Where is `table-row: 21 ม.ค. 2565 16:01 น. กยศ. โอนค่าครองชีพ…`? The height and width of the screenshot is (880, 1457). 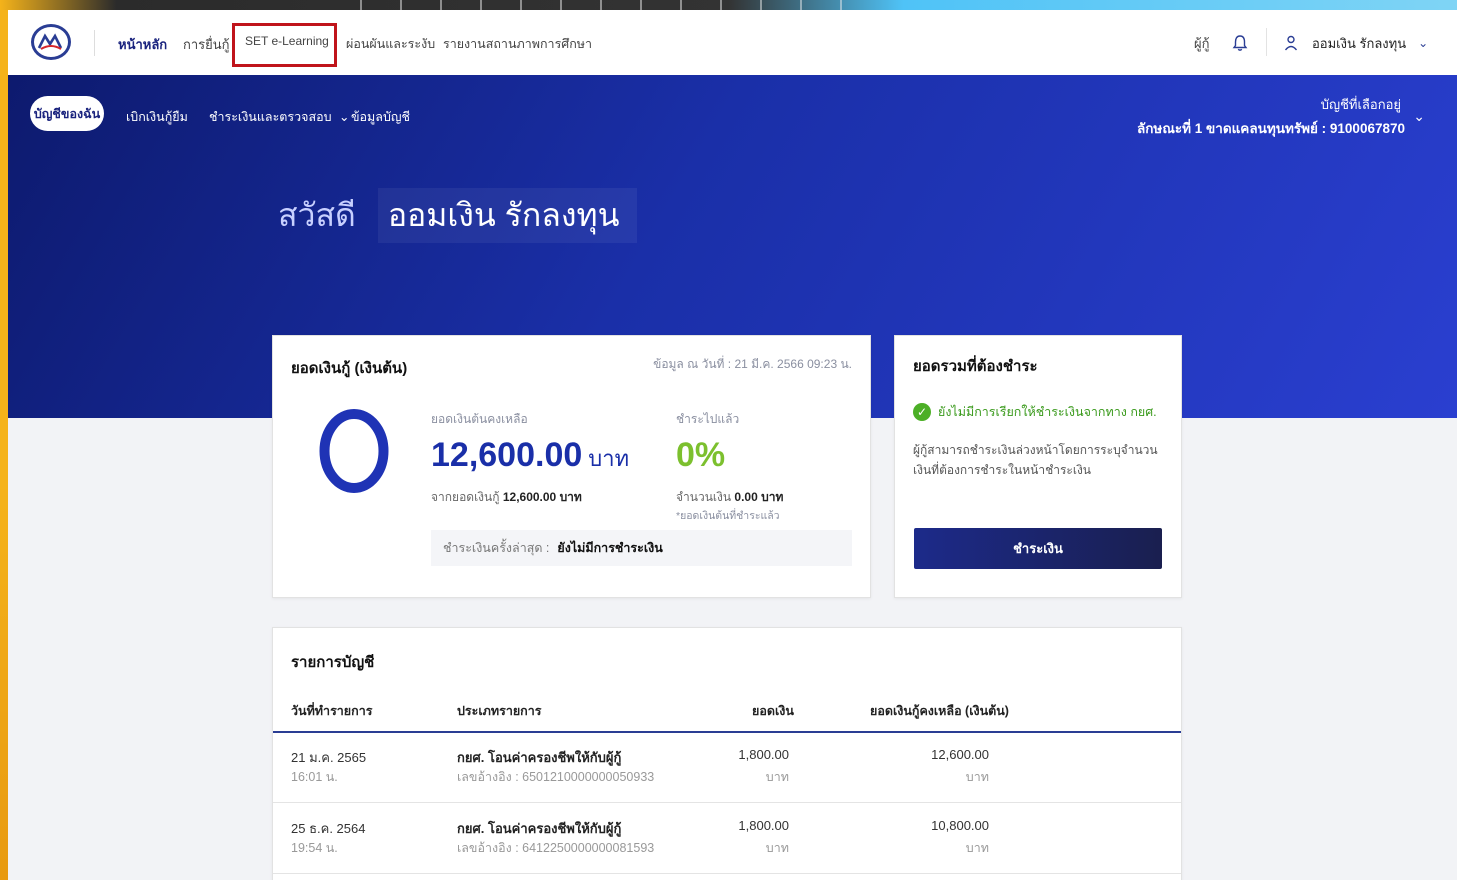 table-row: 21 ม.ค. 2565 16:01 น. กยศ. โอนค่าครองชีพ… is located at coordinates (727, 768).